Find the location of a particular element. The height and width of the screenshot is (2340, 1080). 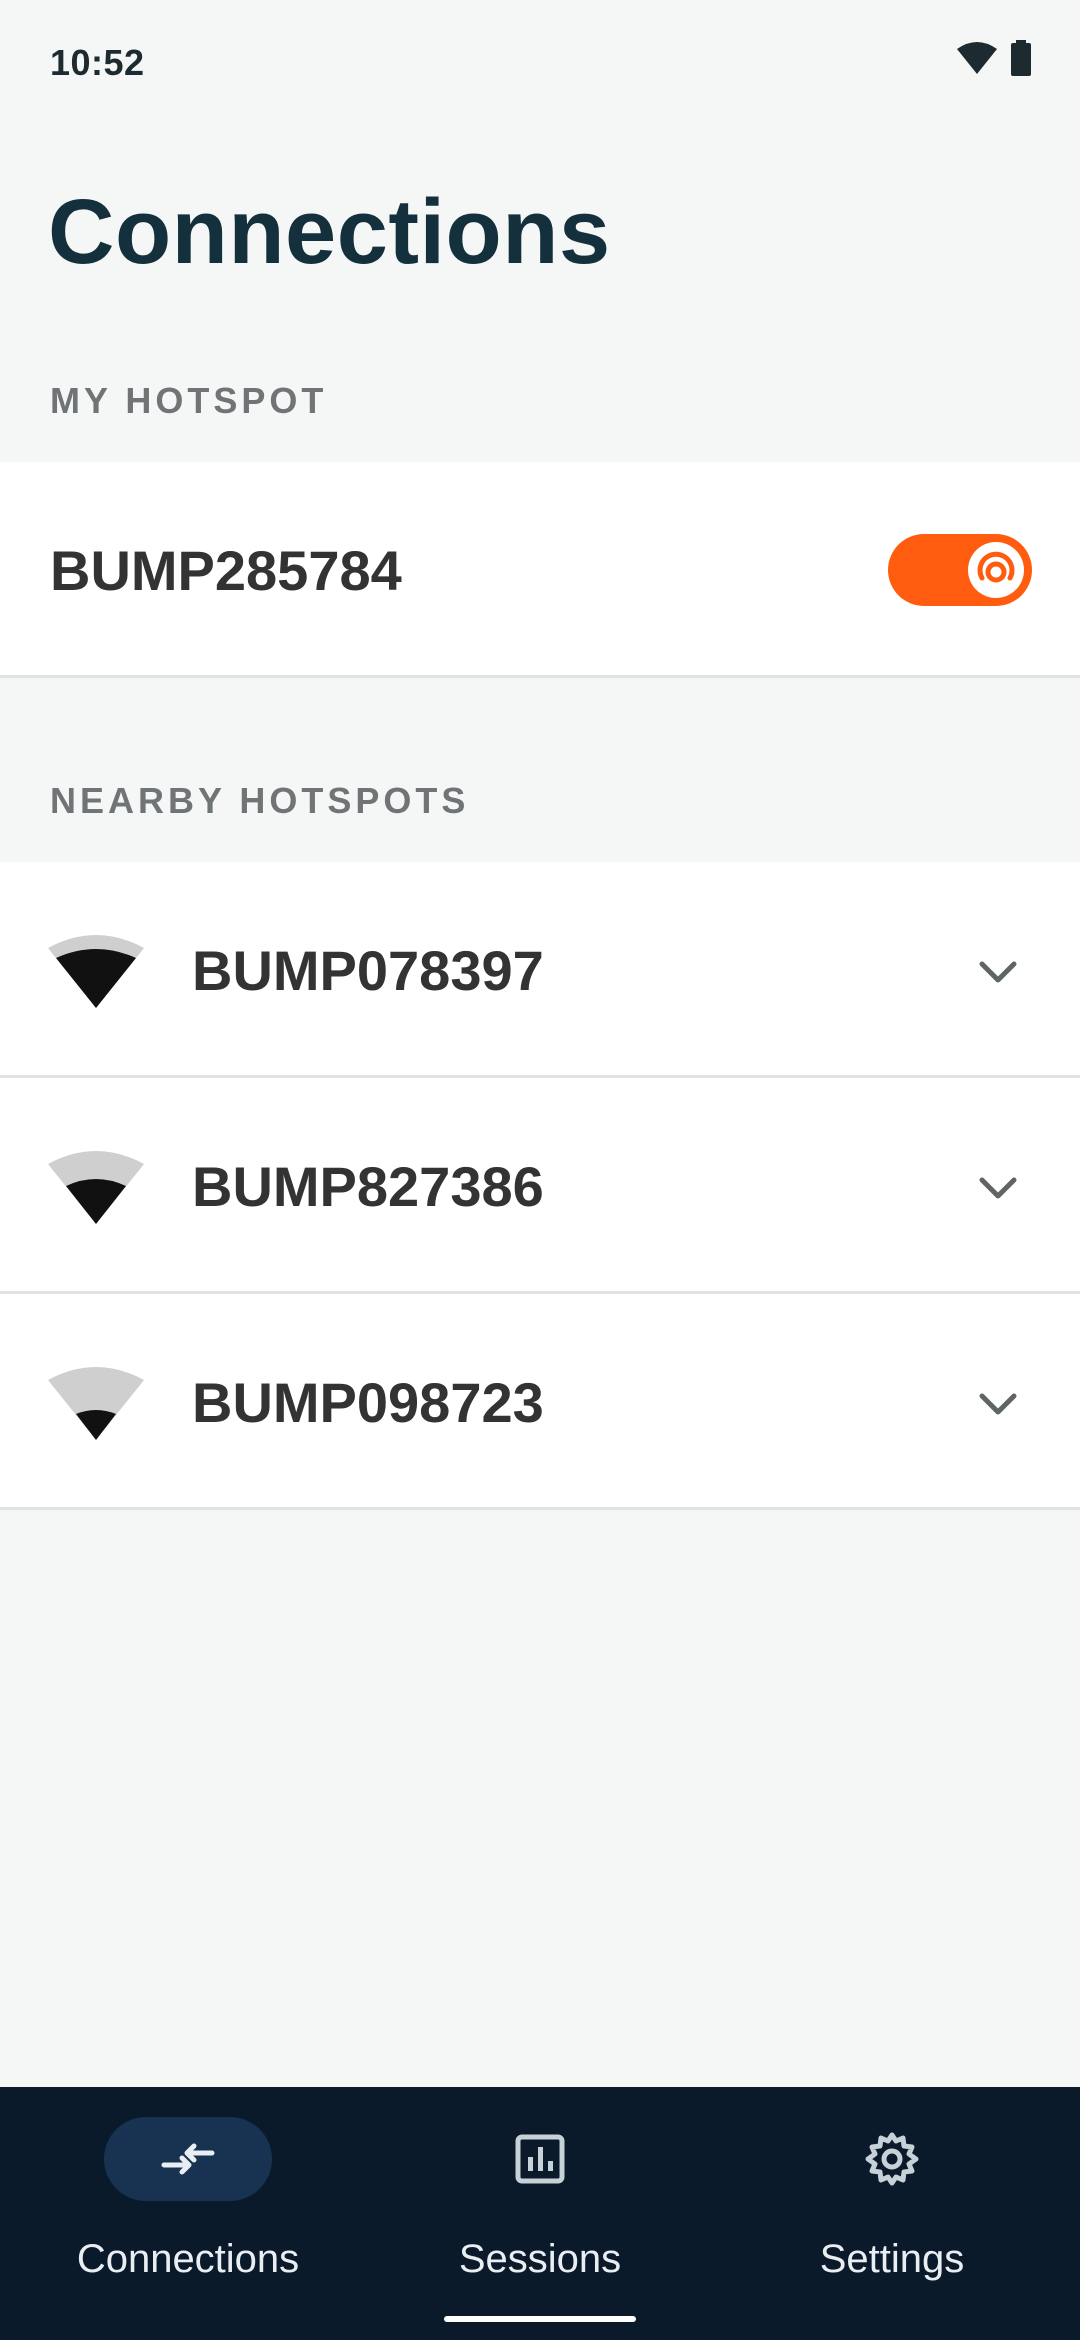

my-hotspot-name: BUMP285784 is located at coordinates (226, 570).